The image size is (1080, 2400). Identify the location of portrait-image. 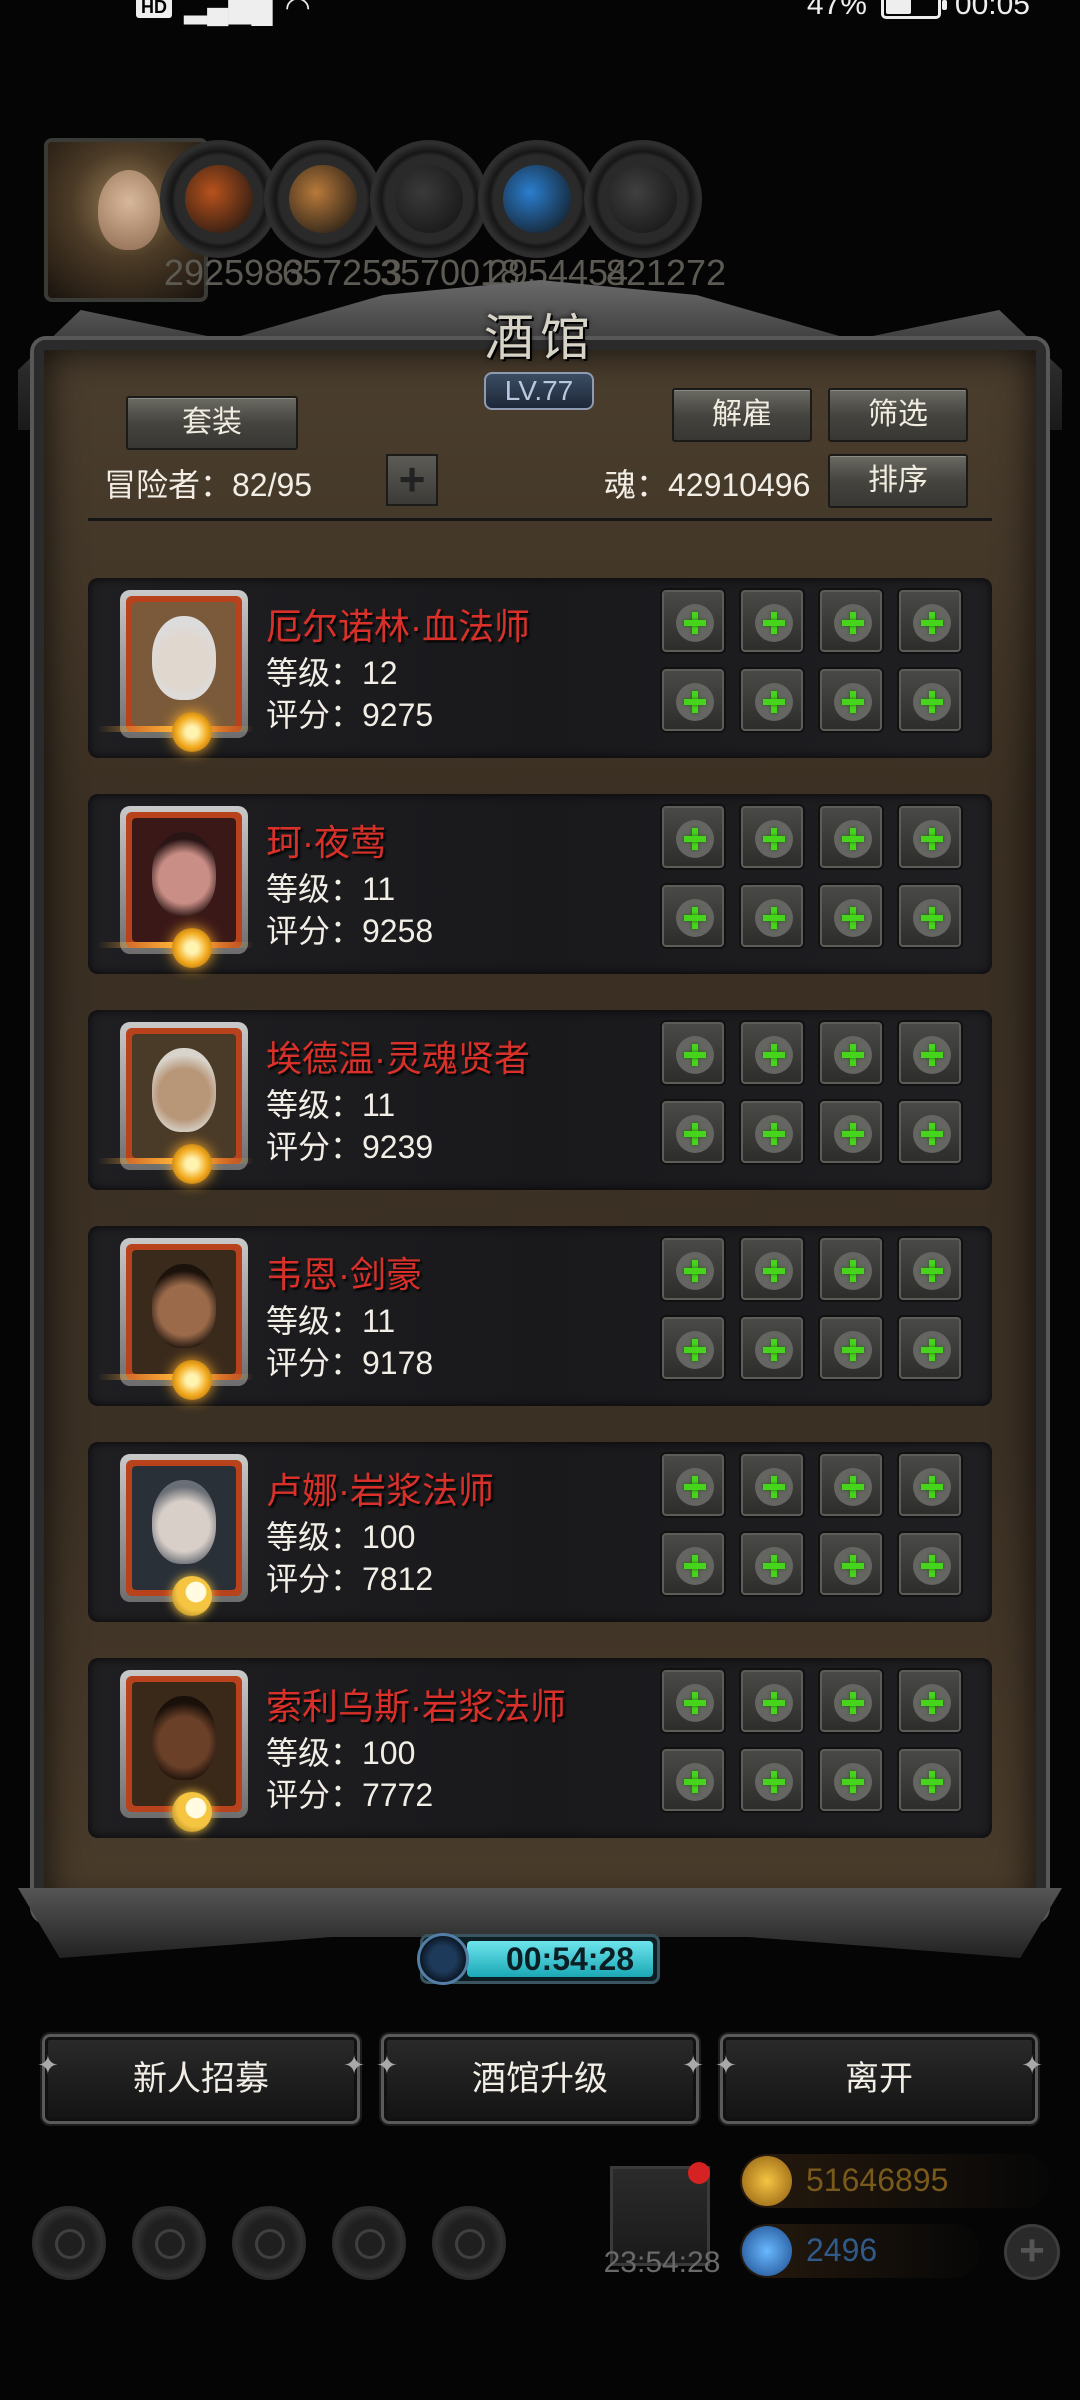
(184, 664).